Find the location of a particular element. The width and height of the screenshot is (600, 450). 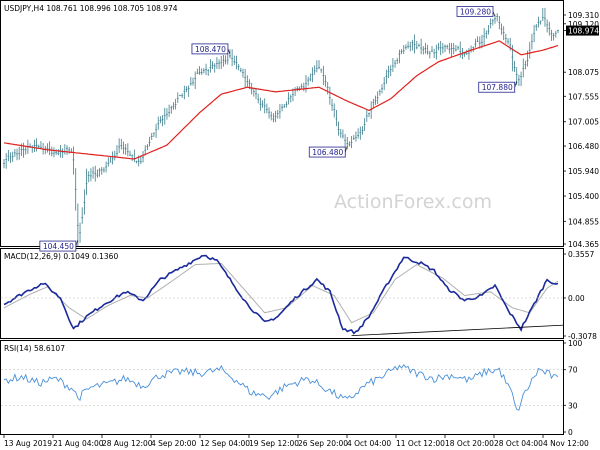

watermark-text: ActionForex.com is located at coordinates (413, 202).